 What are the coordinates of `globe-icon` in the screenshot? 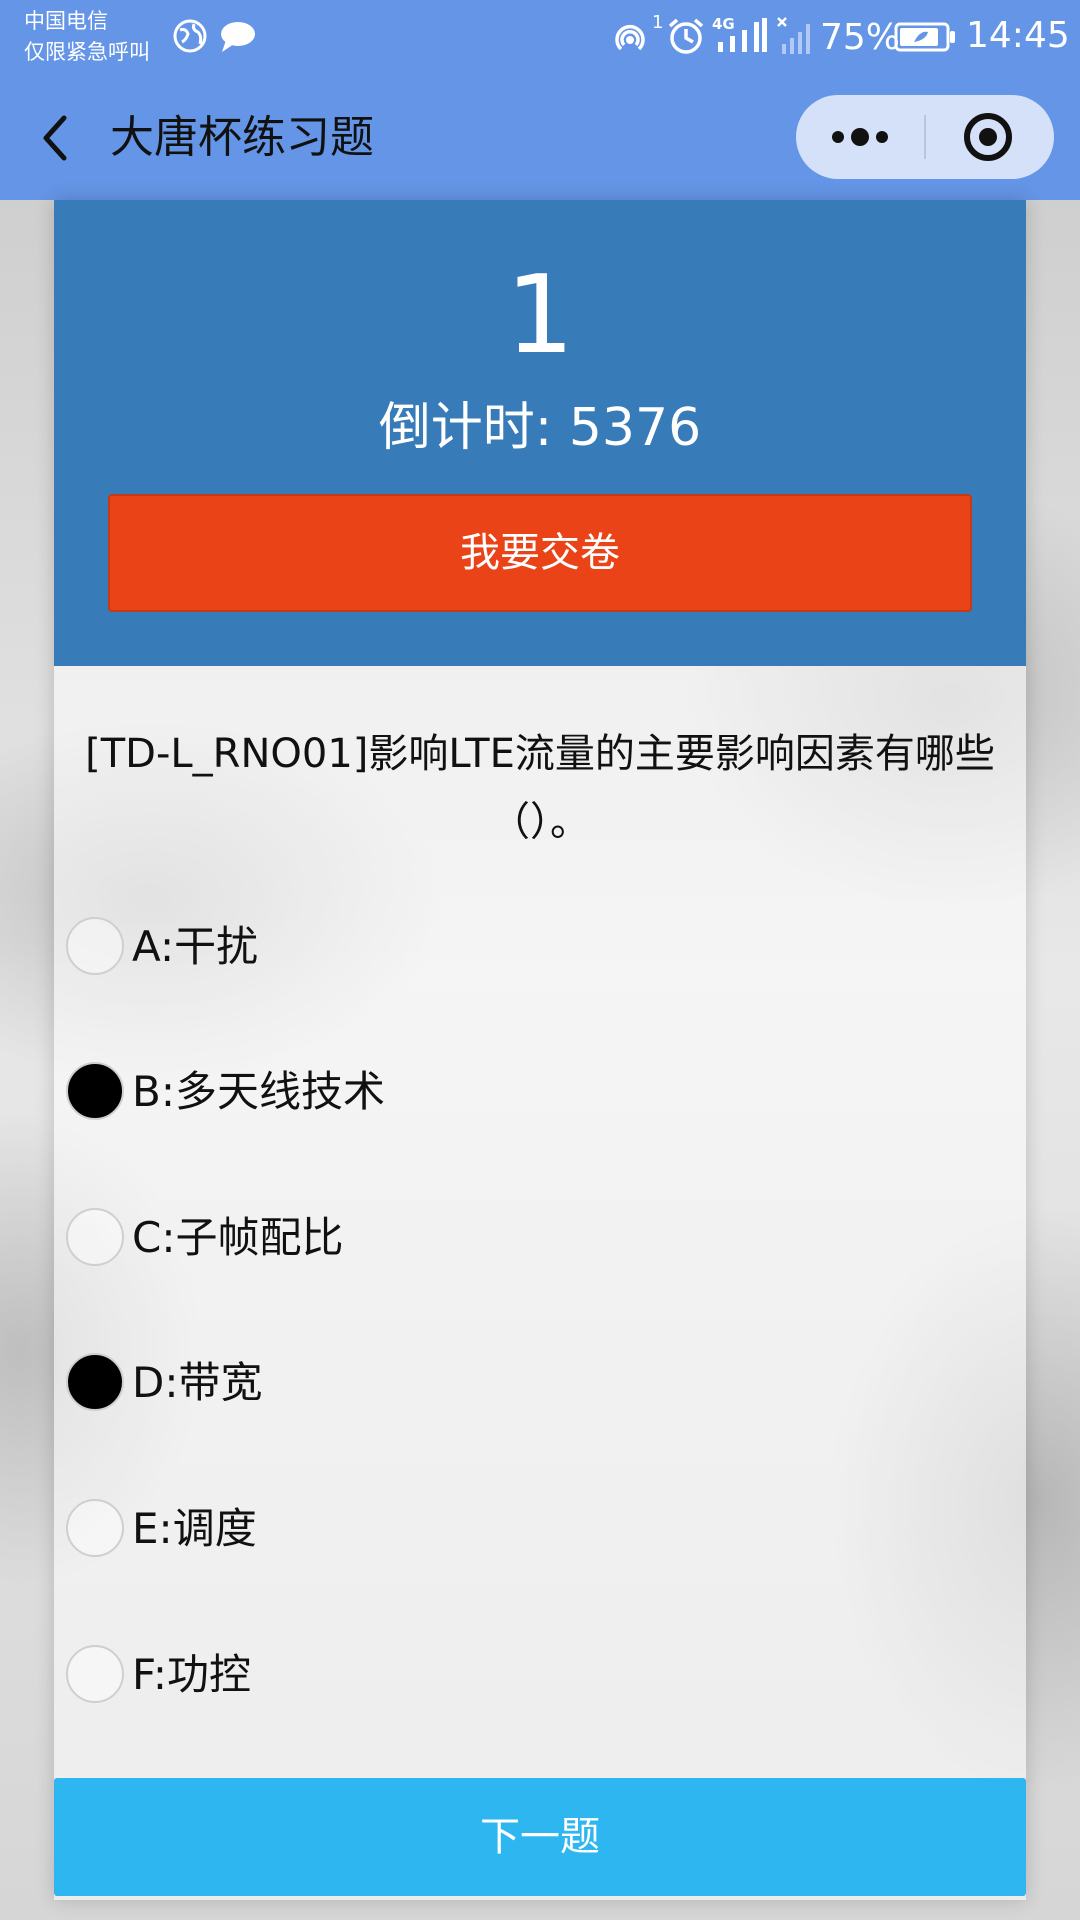 It's located at (190, 36).